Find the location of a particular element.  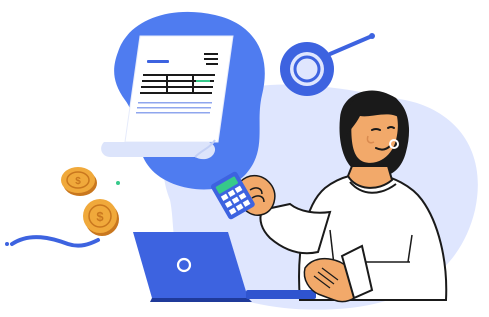

invoice-curl is located at coordinates (158, 151).